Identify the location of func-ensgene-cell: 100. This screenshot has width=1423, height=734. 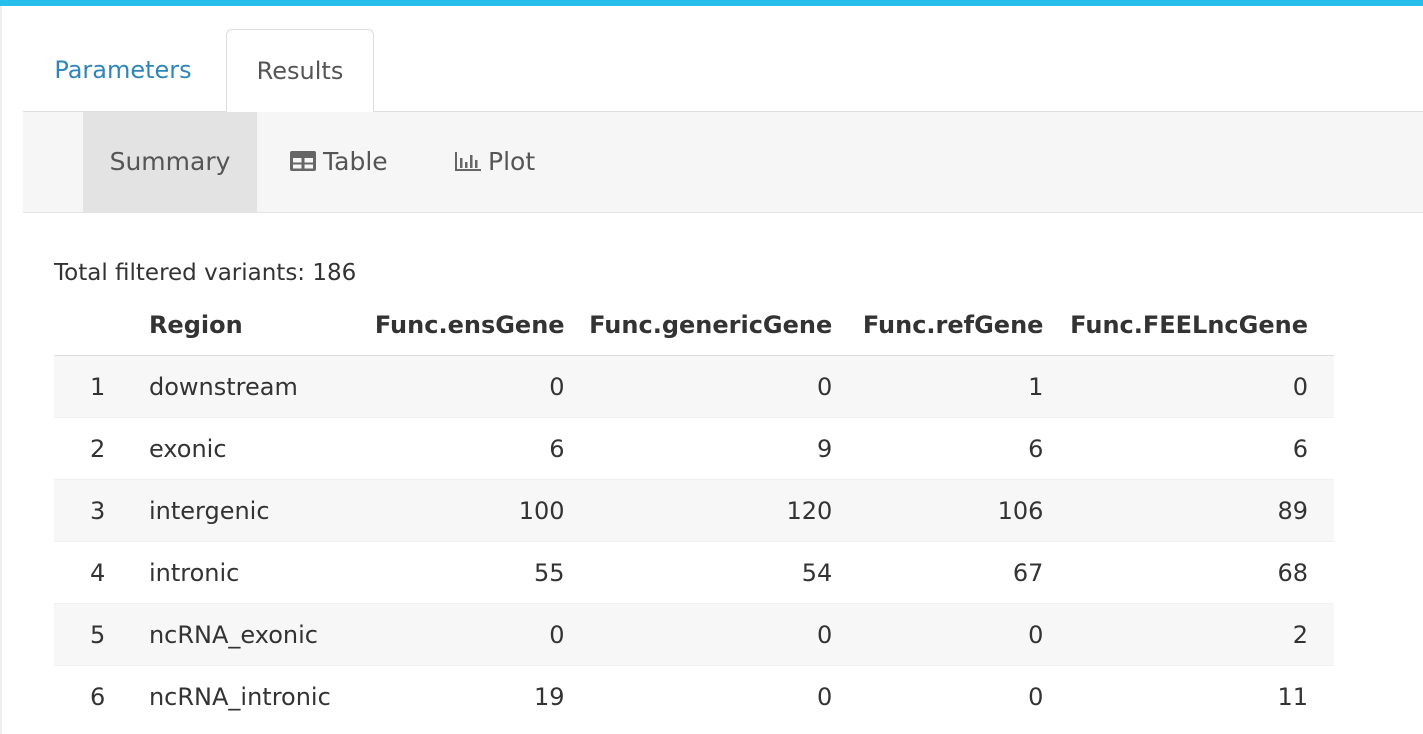
(469, 510).